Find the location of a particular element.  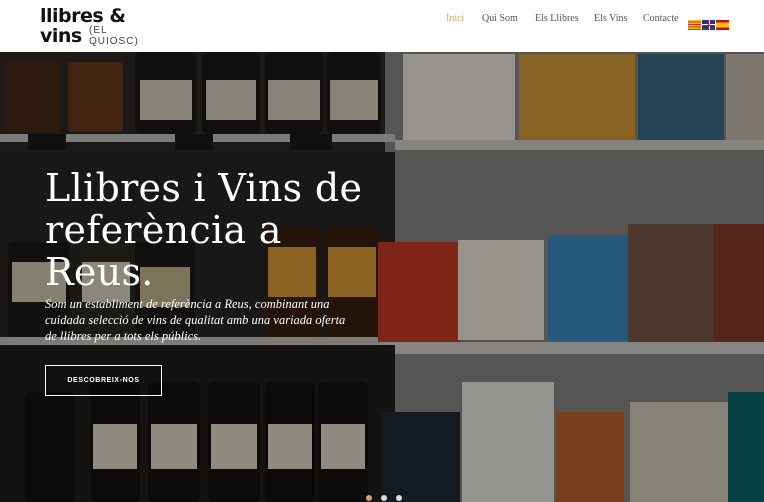

nav-item-els-vins: Els Vins is located at coordinates (610, 18).